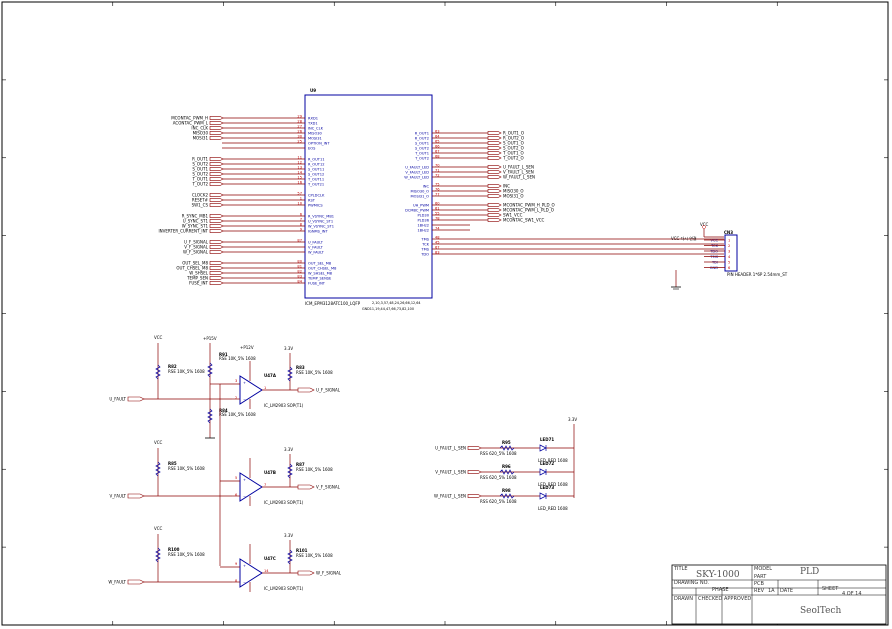 This screenshot has width=892, height=629. I want to click on u9-left-pin-name: FUSE_INT, so click(317, 283).